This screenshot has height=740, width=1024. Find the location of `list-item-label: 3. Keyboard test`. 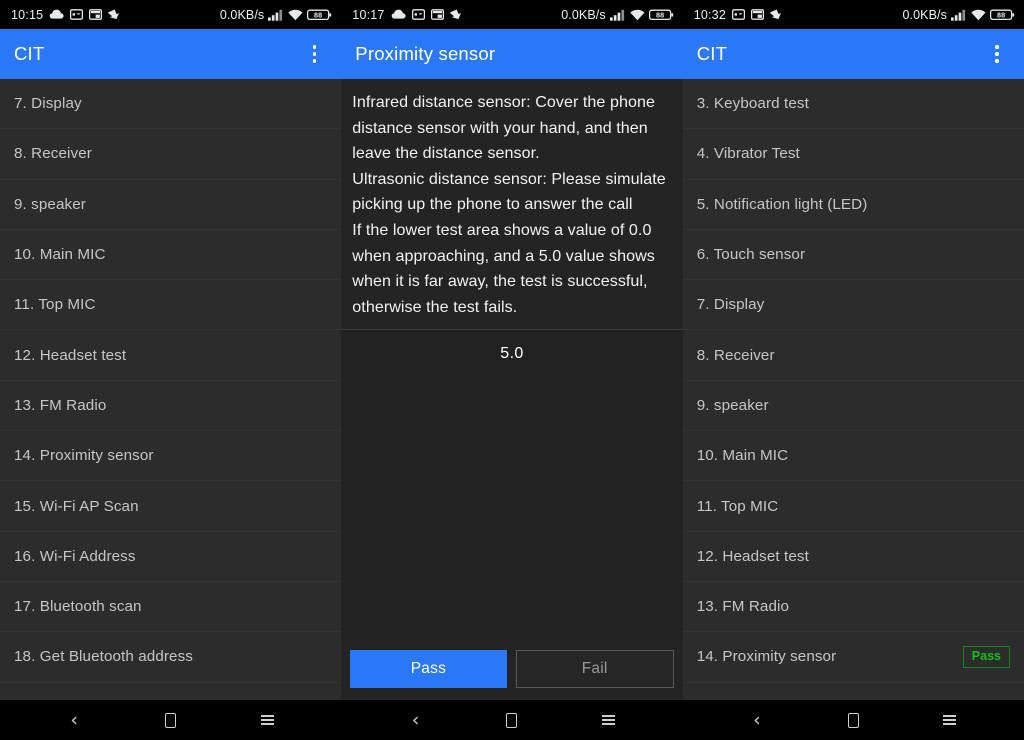

list-item-label: 3. Keyboard test is located at coordinates (752, 104).